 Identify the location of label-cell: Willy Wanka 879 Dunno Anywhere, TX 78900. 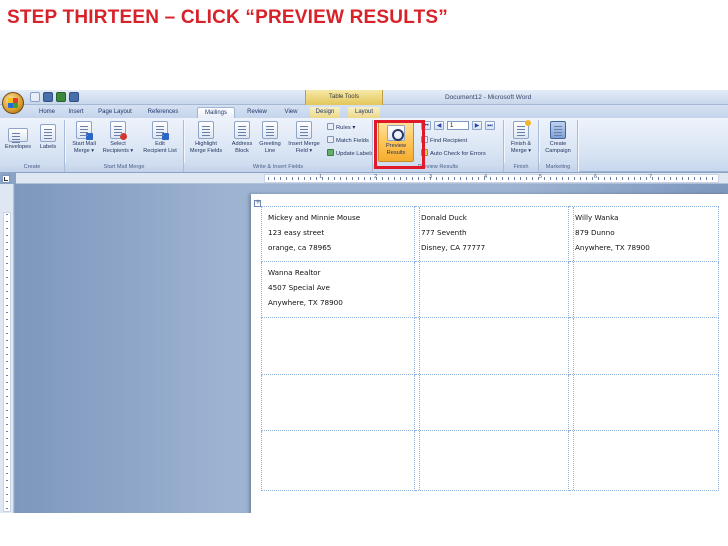
(644, 234).